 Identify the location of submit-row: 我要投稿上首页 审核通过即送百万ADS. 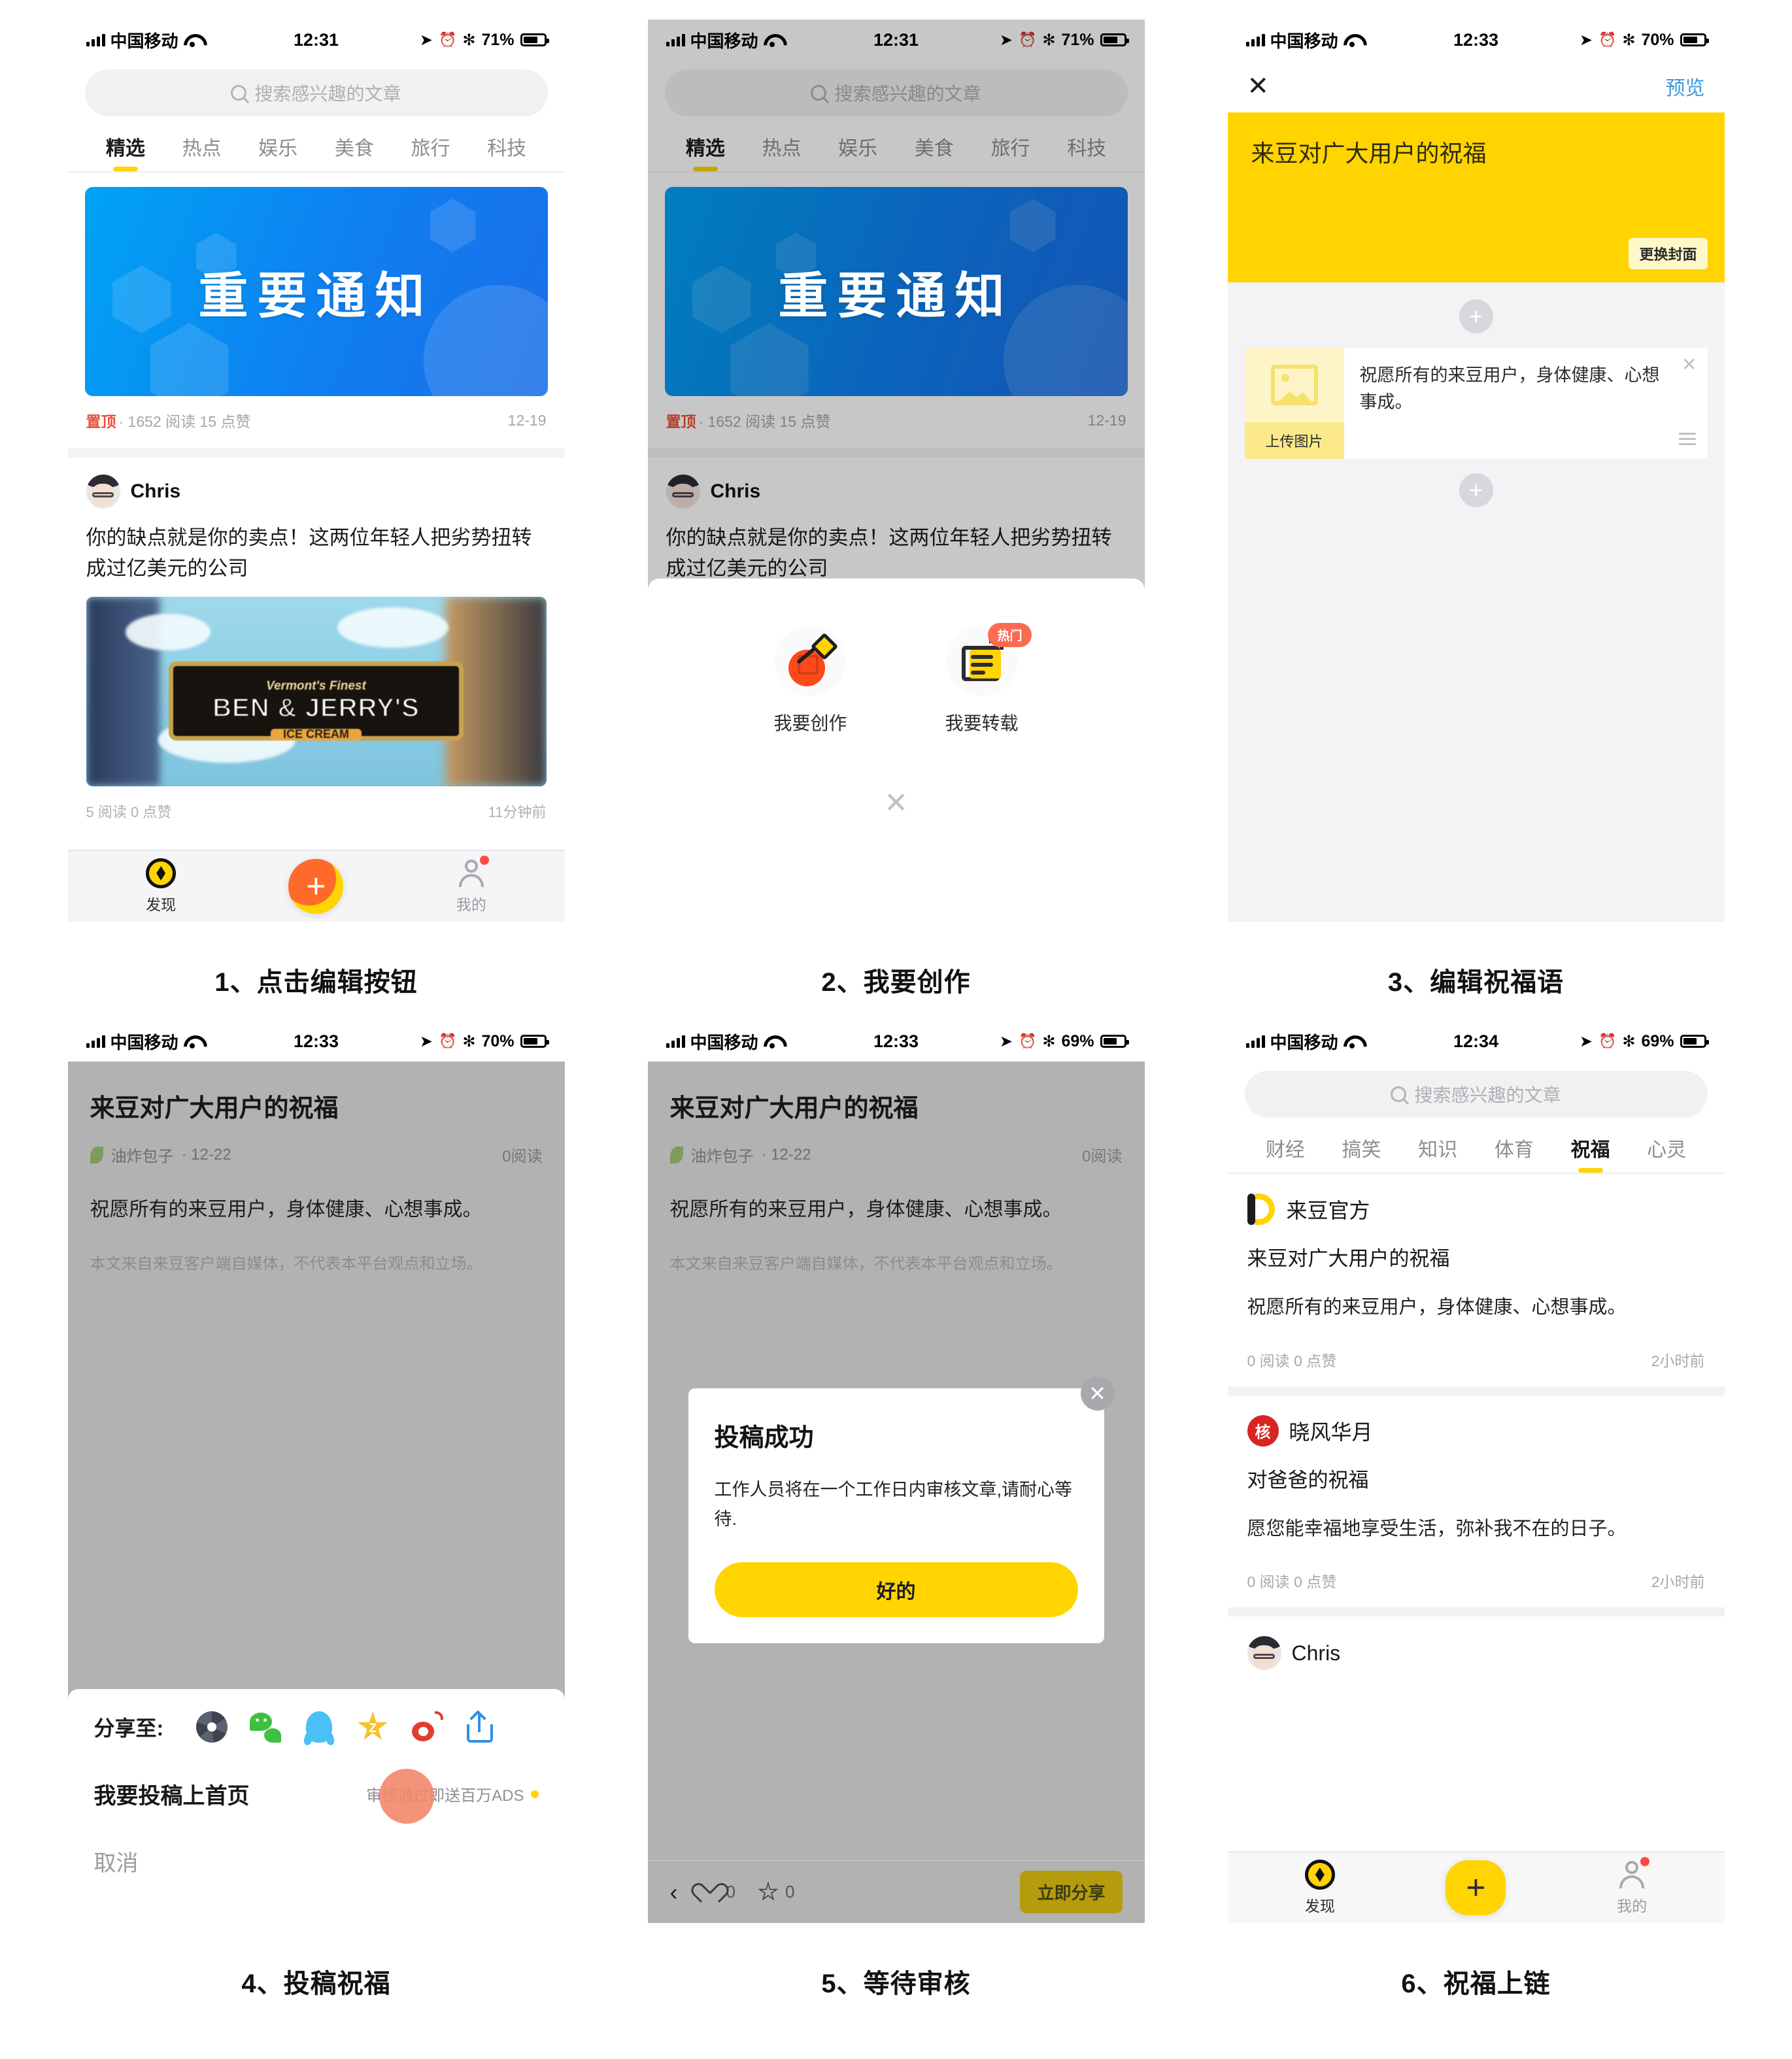
(316, 1796).